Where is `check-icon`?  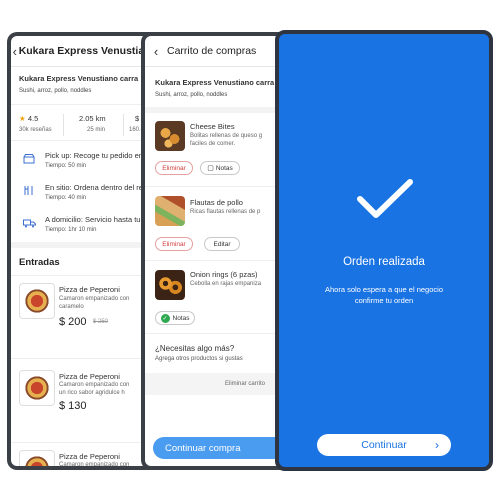
check-icon is located at coordinates (385, 198).